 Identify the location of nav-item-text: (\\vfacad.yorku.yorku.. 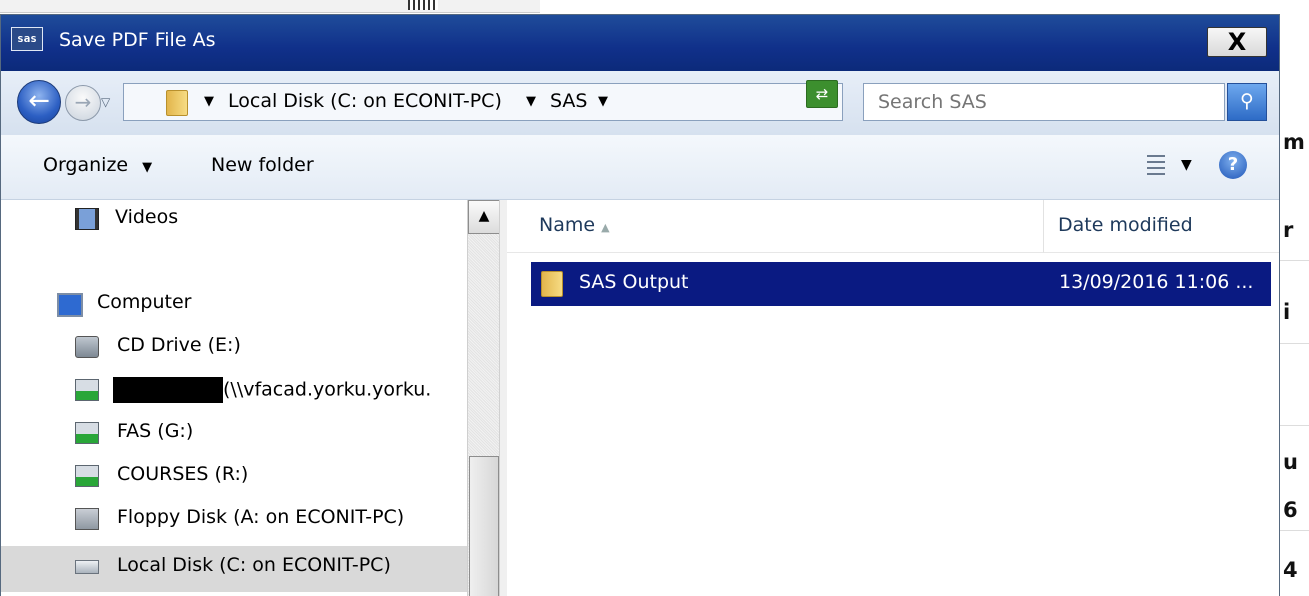
(272, 390).